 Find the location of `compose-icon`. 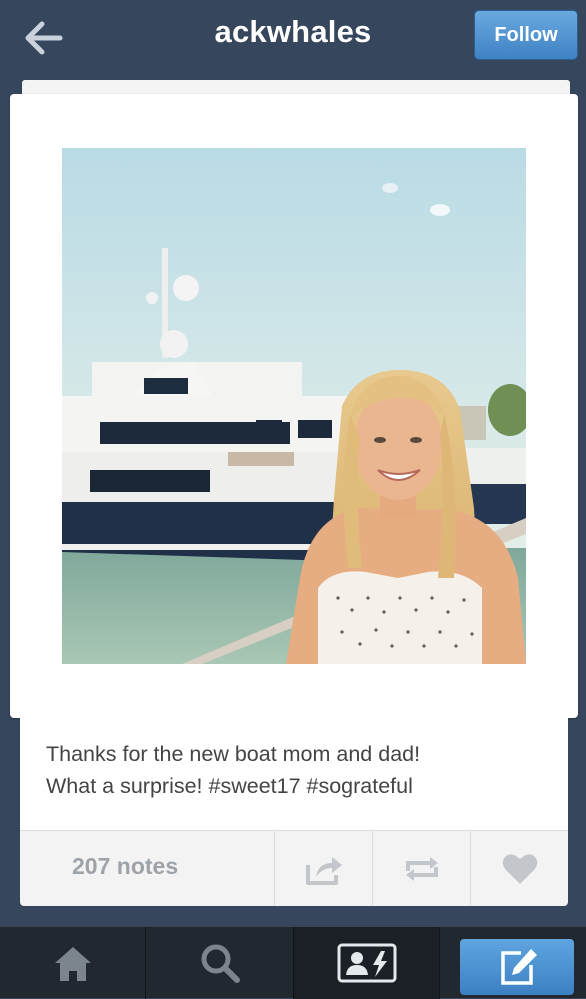

compose-icon is located at coordinates (519, 967).